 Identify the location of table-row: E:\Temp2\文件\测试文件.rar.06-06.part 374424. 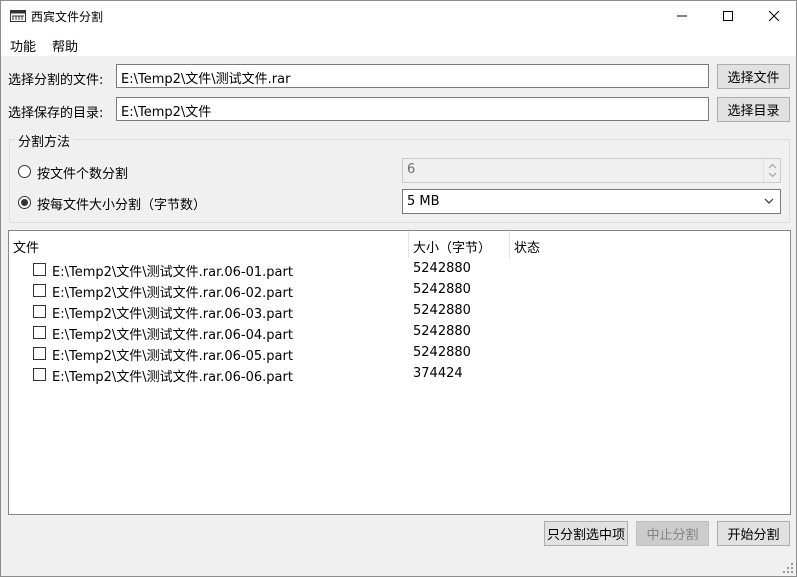
(399, 374).